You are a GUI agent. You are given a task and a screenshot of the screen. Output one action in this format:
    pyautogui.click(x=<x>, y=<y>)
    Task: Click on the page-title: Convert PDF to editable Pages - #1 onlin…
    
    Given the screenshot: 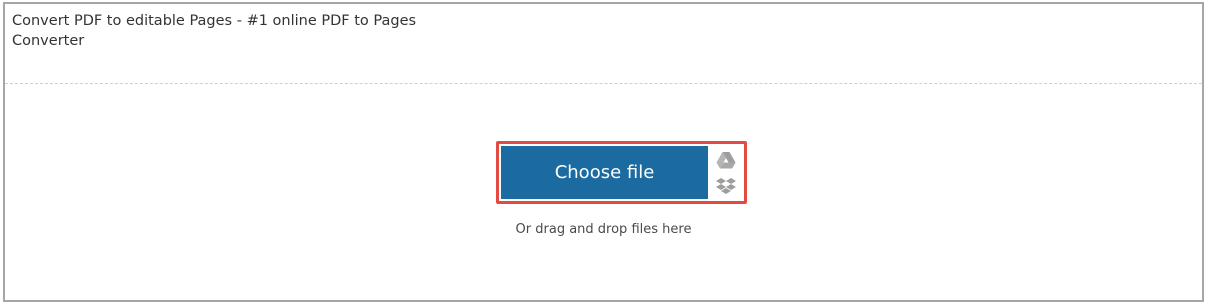 What is the action you would take?
    pyautogui.click(x=214, y=31)
    